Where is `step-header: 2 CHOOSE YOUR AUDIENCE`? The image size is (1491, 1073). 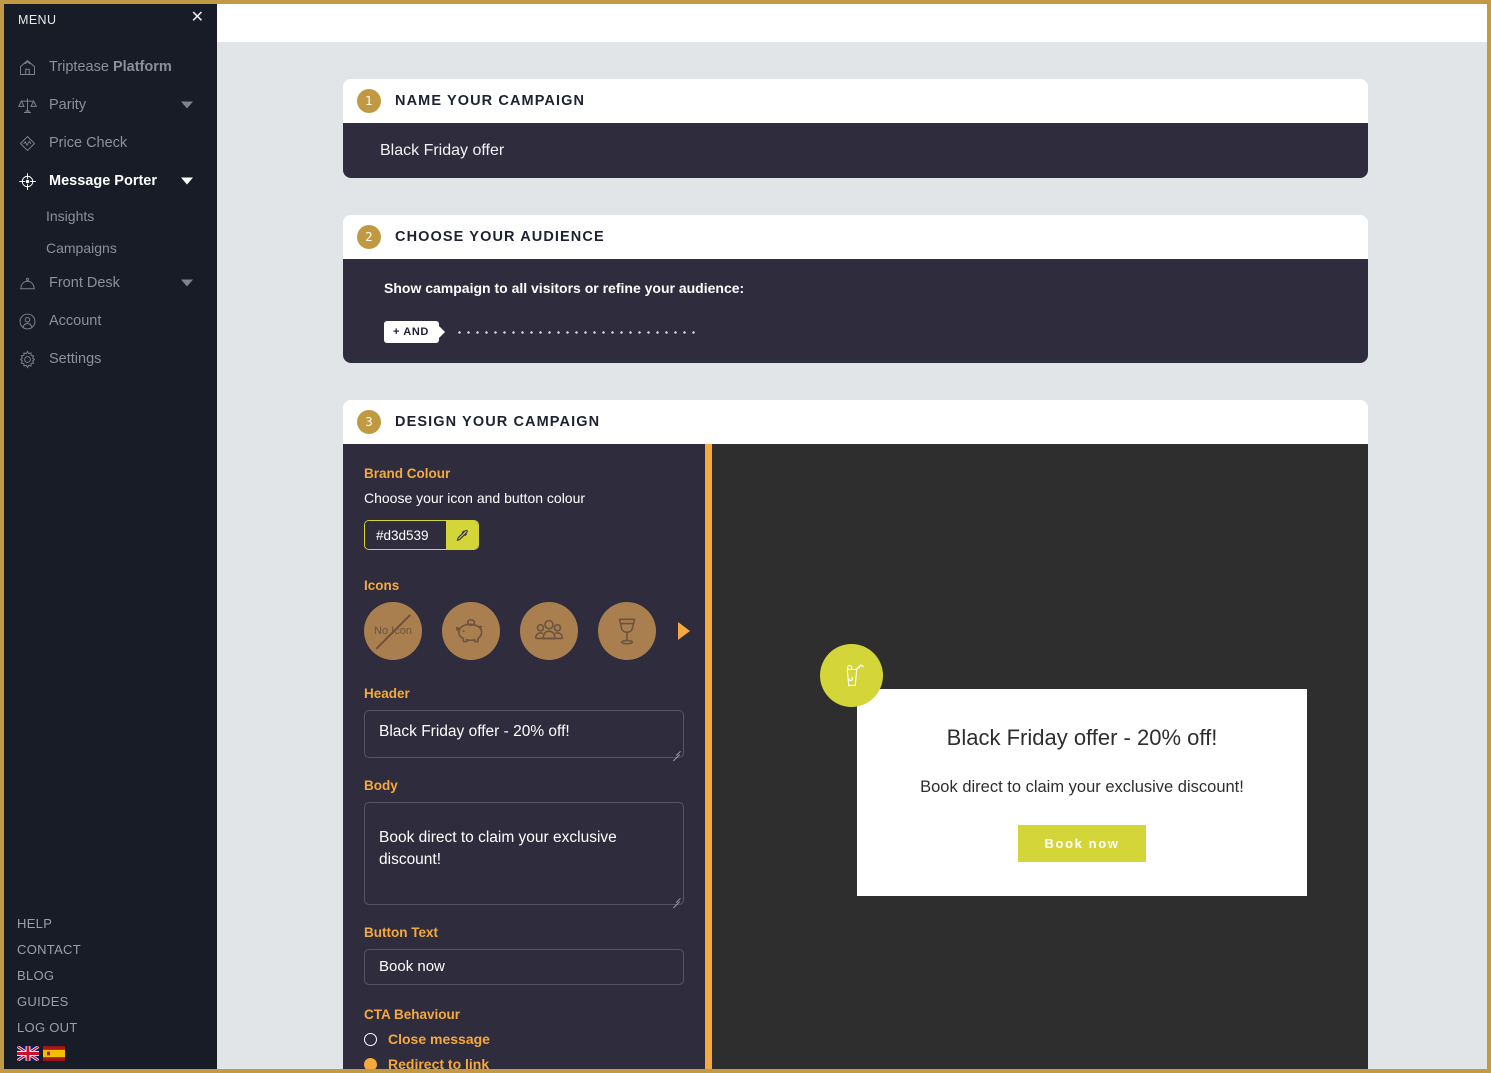
step-header: 2 CHOOSE YOUR AUDIENCE is located at coordinates (855, 237).